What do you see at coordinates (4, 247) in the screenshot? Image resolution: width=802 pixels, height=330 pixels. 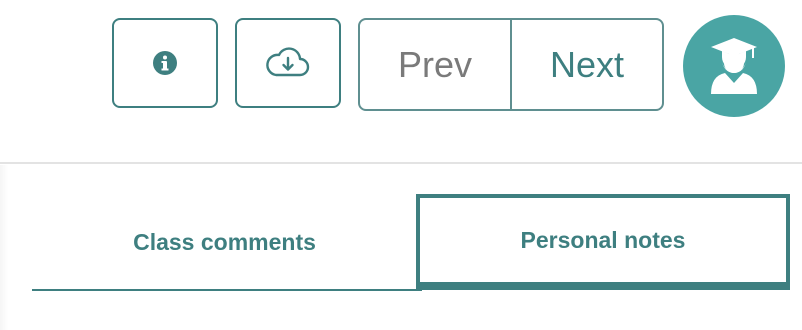 I see `panel-edge-shadow` at bounding box center [4, 247].